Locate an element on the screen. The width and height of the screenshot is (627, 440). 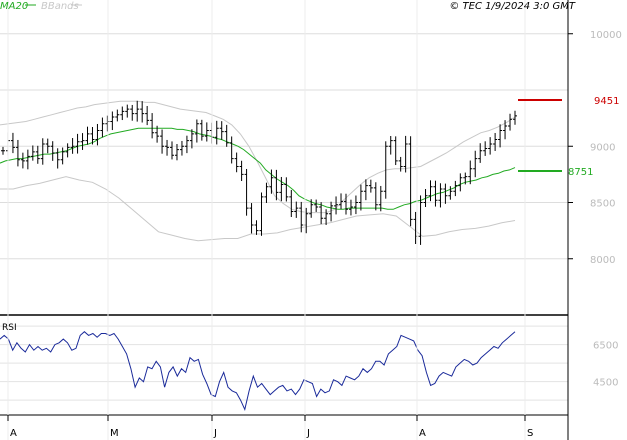
price-y-tick-label: 9000 is located at coordinates (602, 147).